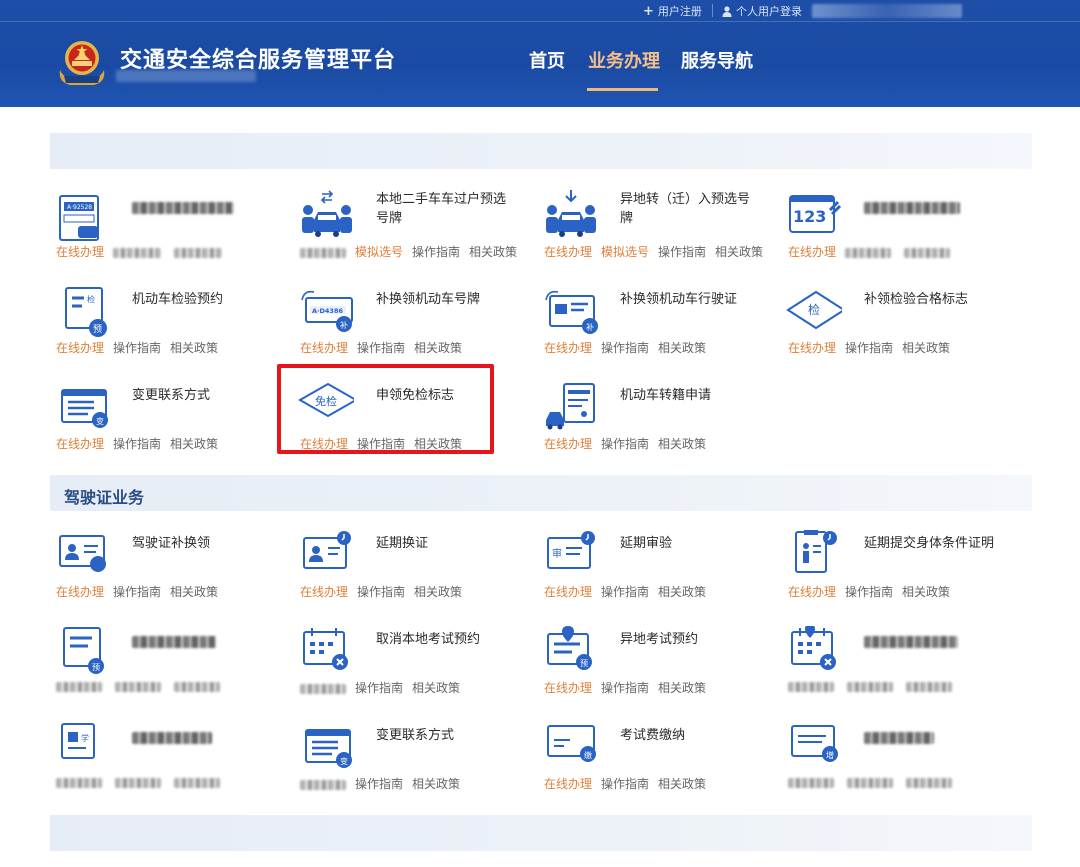 This screenshot has width=1080, height=867. Describe the element at coordinates (409, 570) in the screenshot. I see `service-item-delay-renew: 延期换证 在线办理 操作指南 相关政策` at that location.